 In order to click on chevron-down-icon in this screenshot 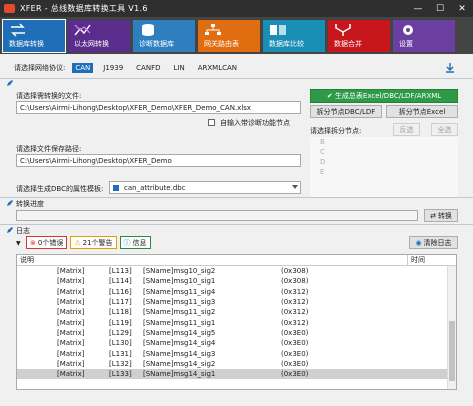, I will do `click(295, 187)`.